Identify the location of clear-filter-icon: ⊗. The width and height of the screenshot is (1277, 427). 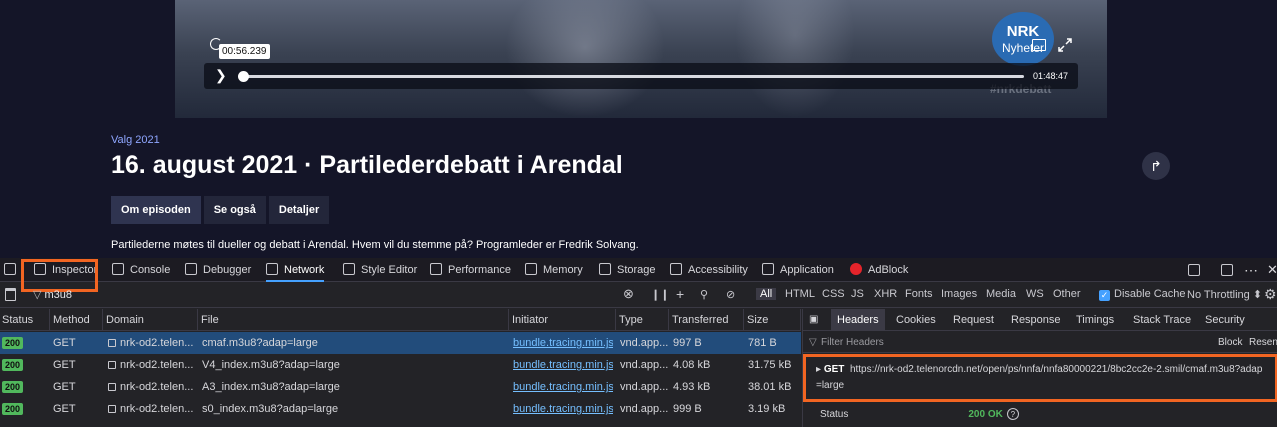
(628, 294).